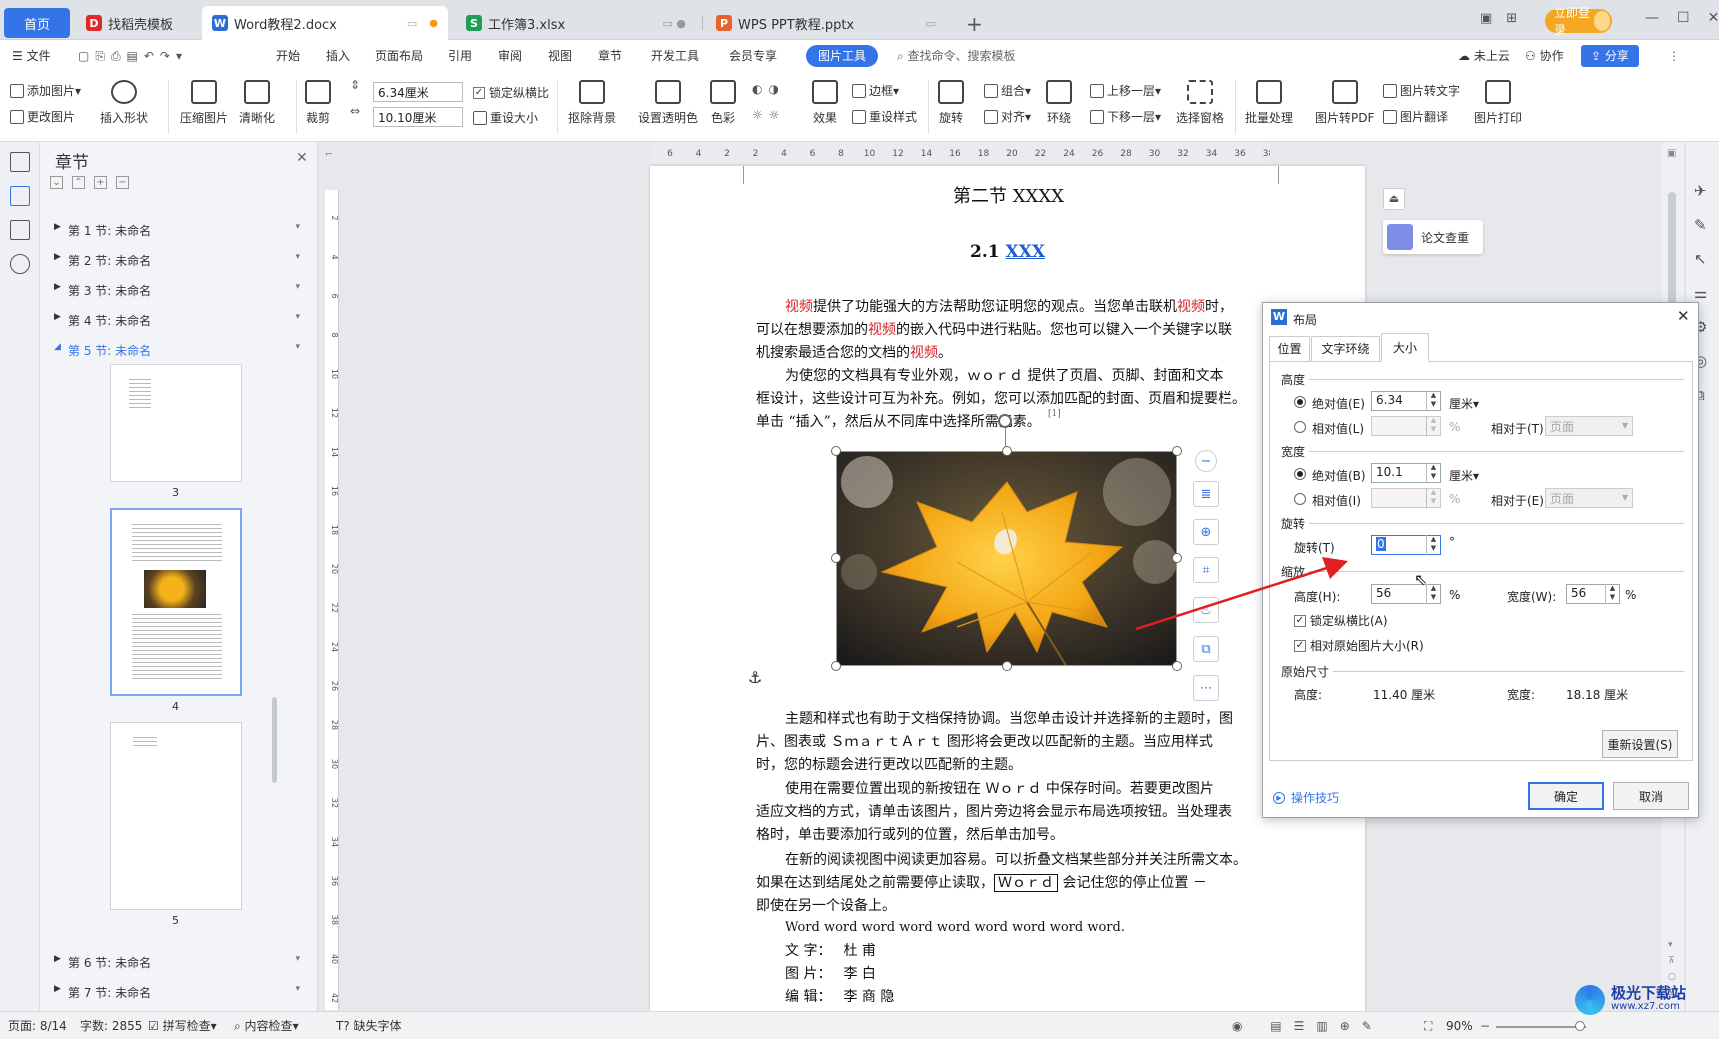 The image size is (1719, 1039). Describe the element at coordinates (177, 290) in the screenshot. I see `section-item-3: ▶ 第 3 节: 未命名 ▾` at that location.